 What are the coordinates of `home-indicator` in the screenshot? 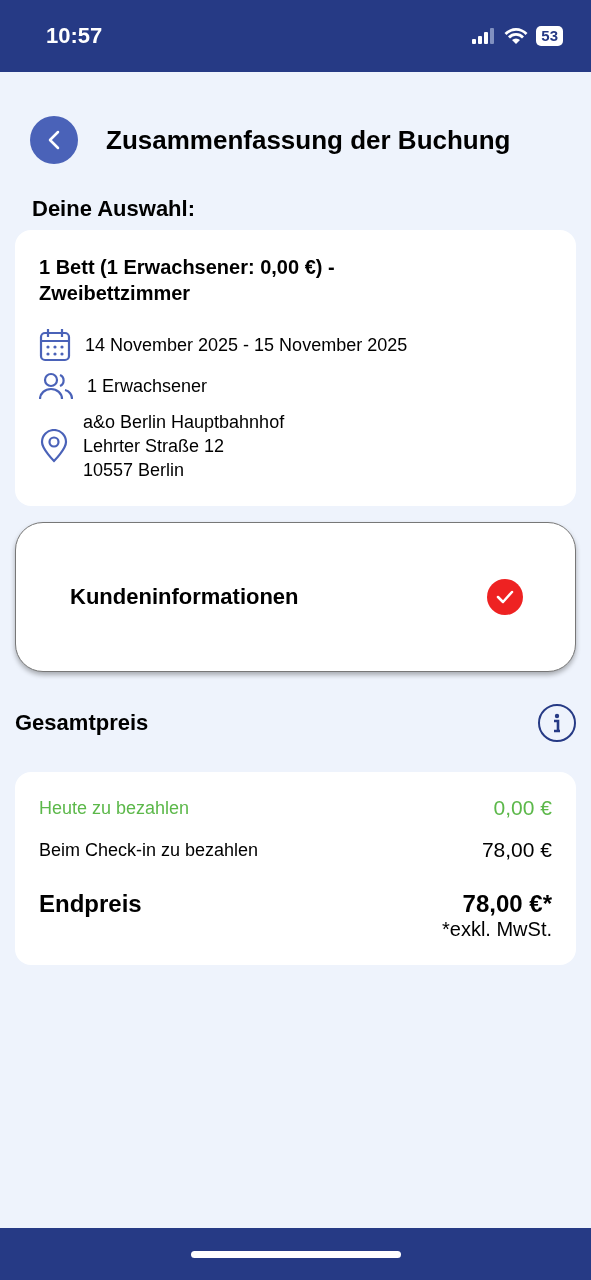 It's located at (295, 1254).